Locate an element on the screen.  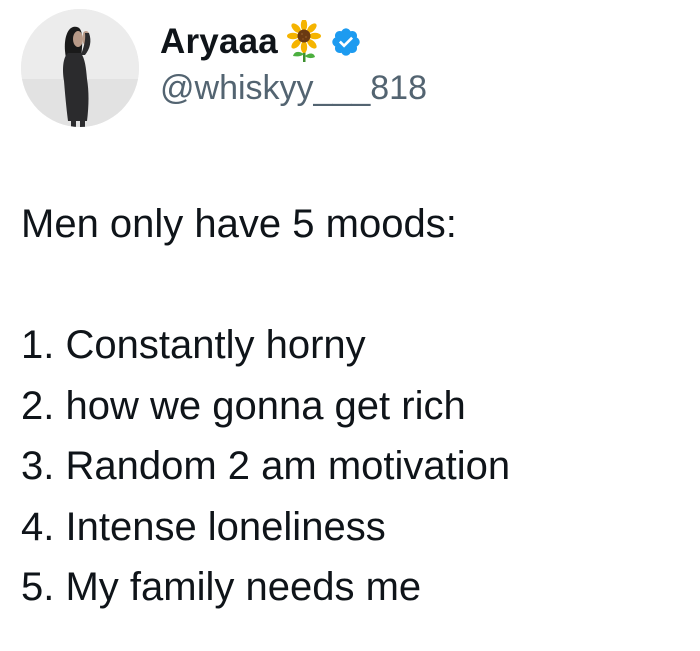
avatar-photo is located at coordinates (80, 68).